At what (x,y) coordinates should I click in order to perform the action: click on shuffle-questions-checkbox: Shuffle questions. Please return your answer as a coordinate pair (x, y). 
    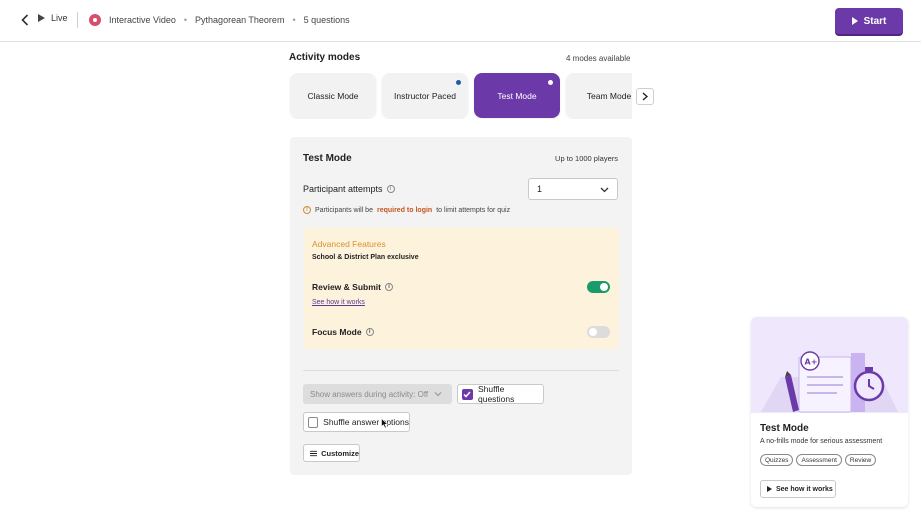
    Looking at the image, I should click on (500, 394).